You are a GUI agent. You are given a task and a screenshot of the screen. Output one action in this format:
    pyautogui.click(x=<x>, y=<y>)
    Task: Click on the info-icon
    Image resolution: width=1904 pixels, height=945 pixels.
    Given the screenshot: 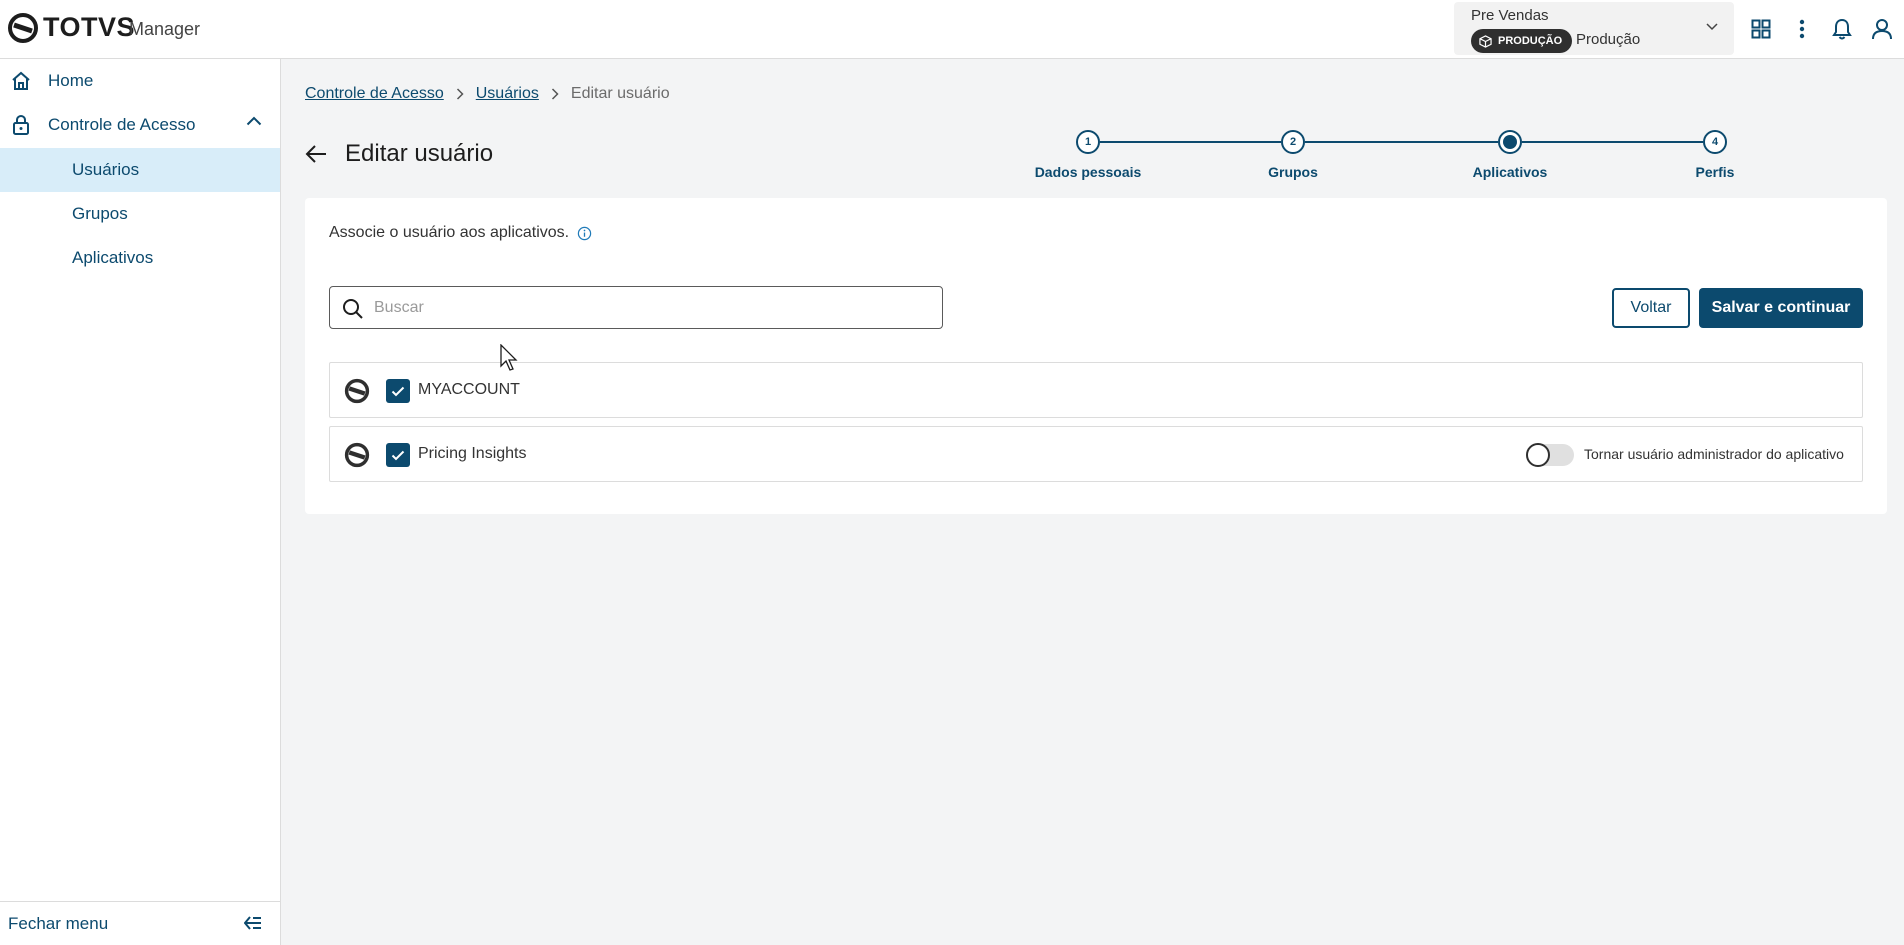 What is the action you would take?
    pyautogui.click(x=584, y=233)
    